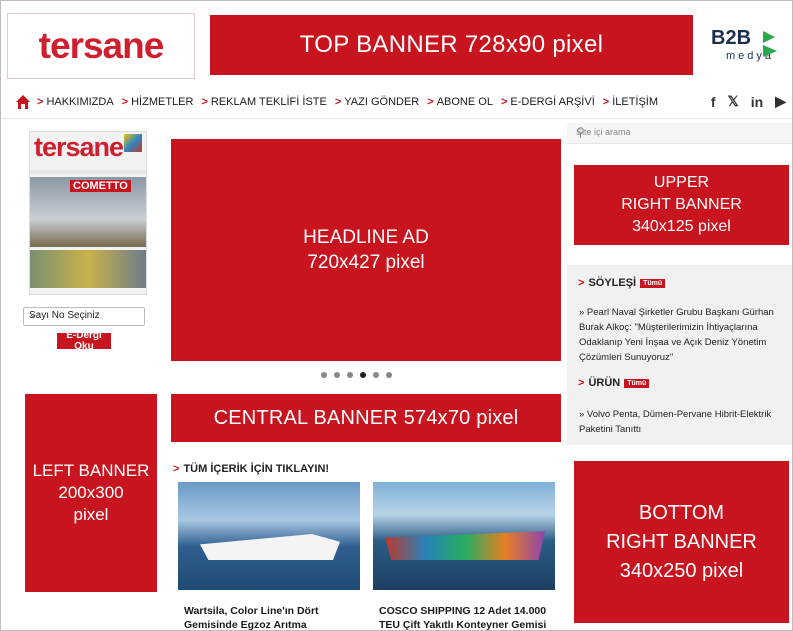 The height and width of the screenshot is (631, 793). I want to click on nav-item-label: YAZI GÖNDER, so click(382, 102).